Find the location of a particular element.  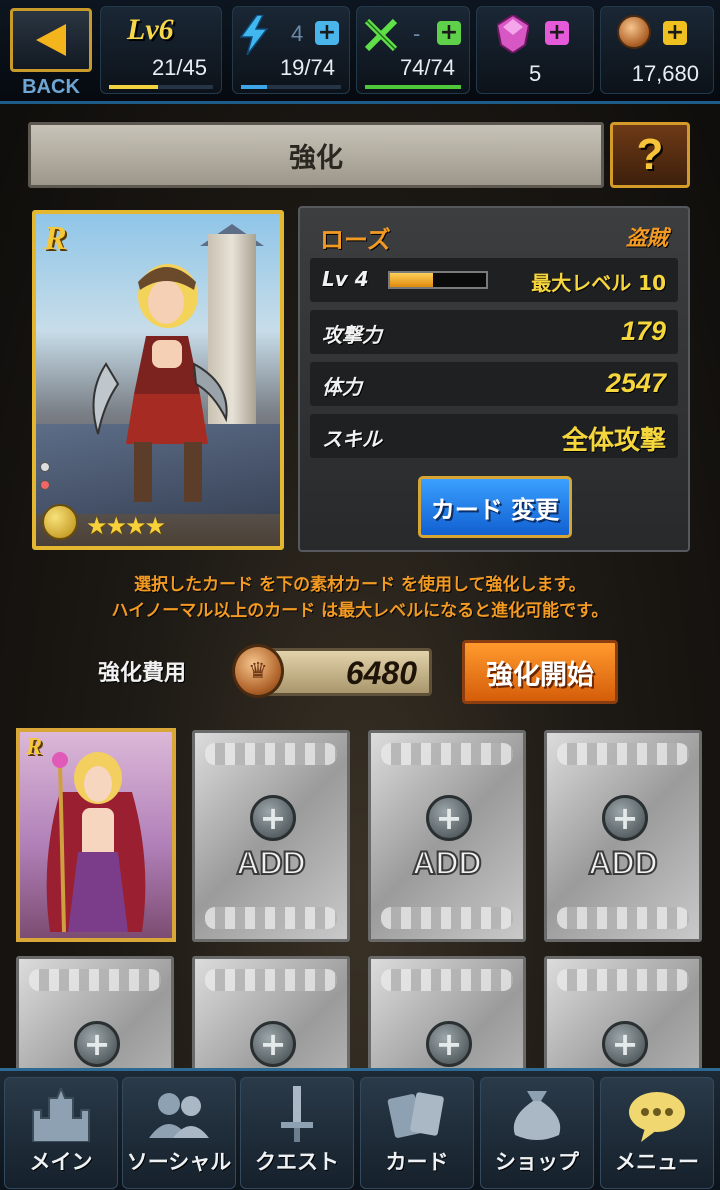

people-icon is located at coordinates (179, 1115).